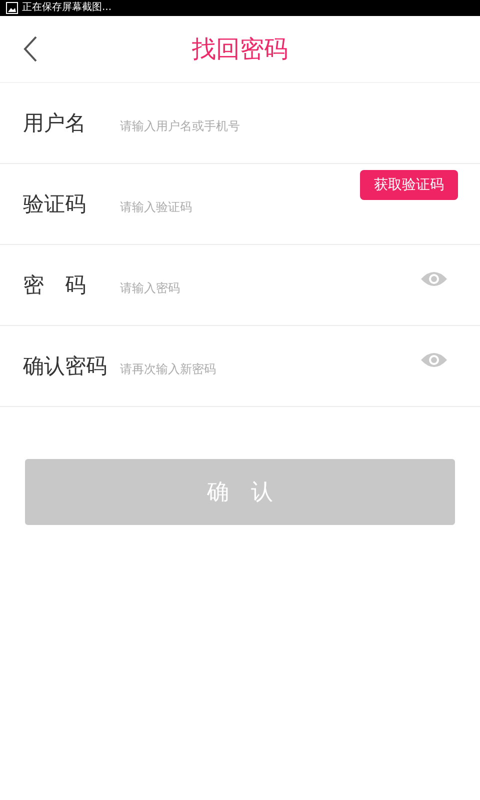  I want to click on field-label: 验证码, so click(55, 204).